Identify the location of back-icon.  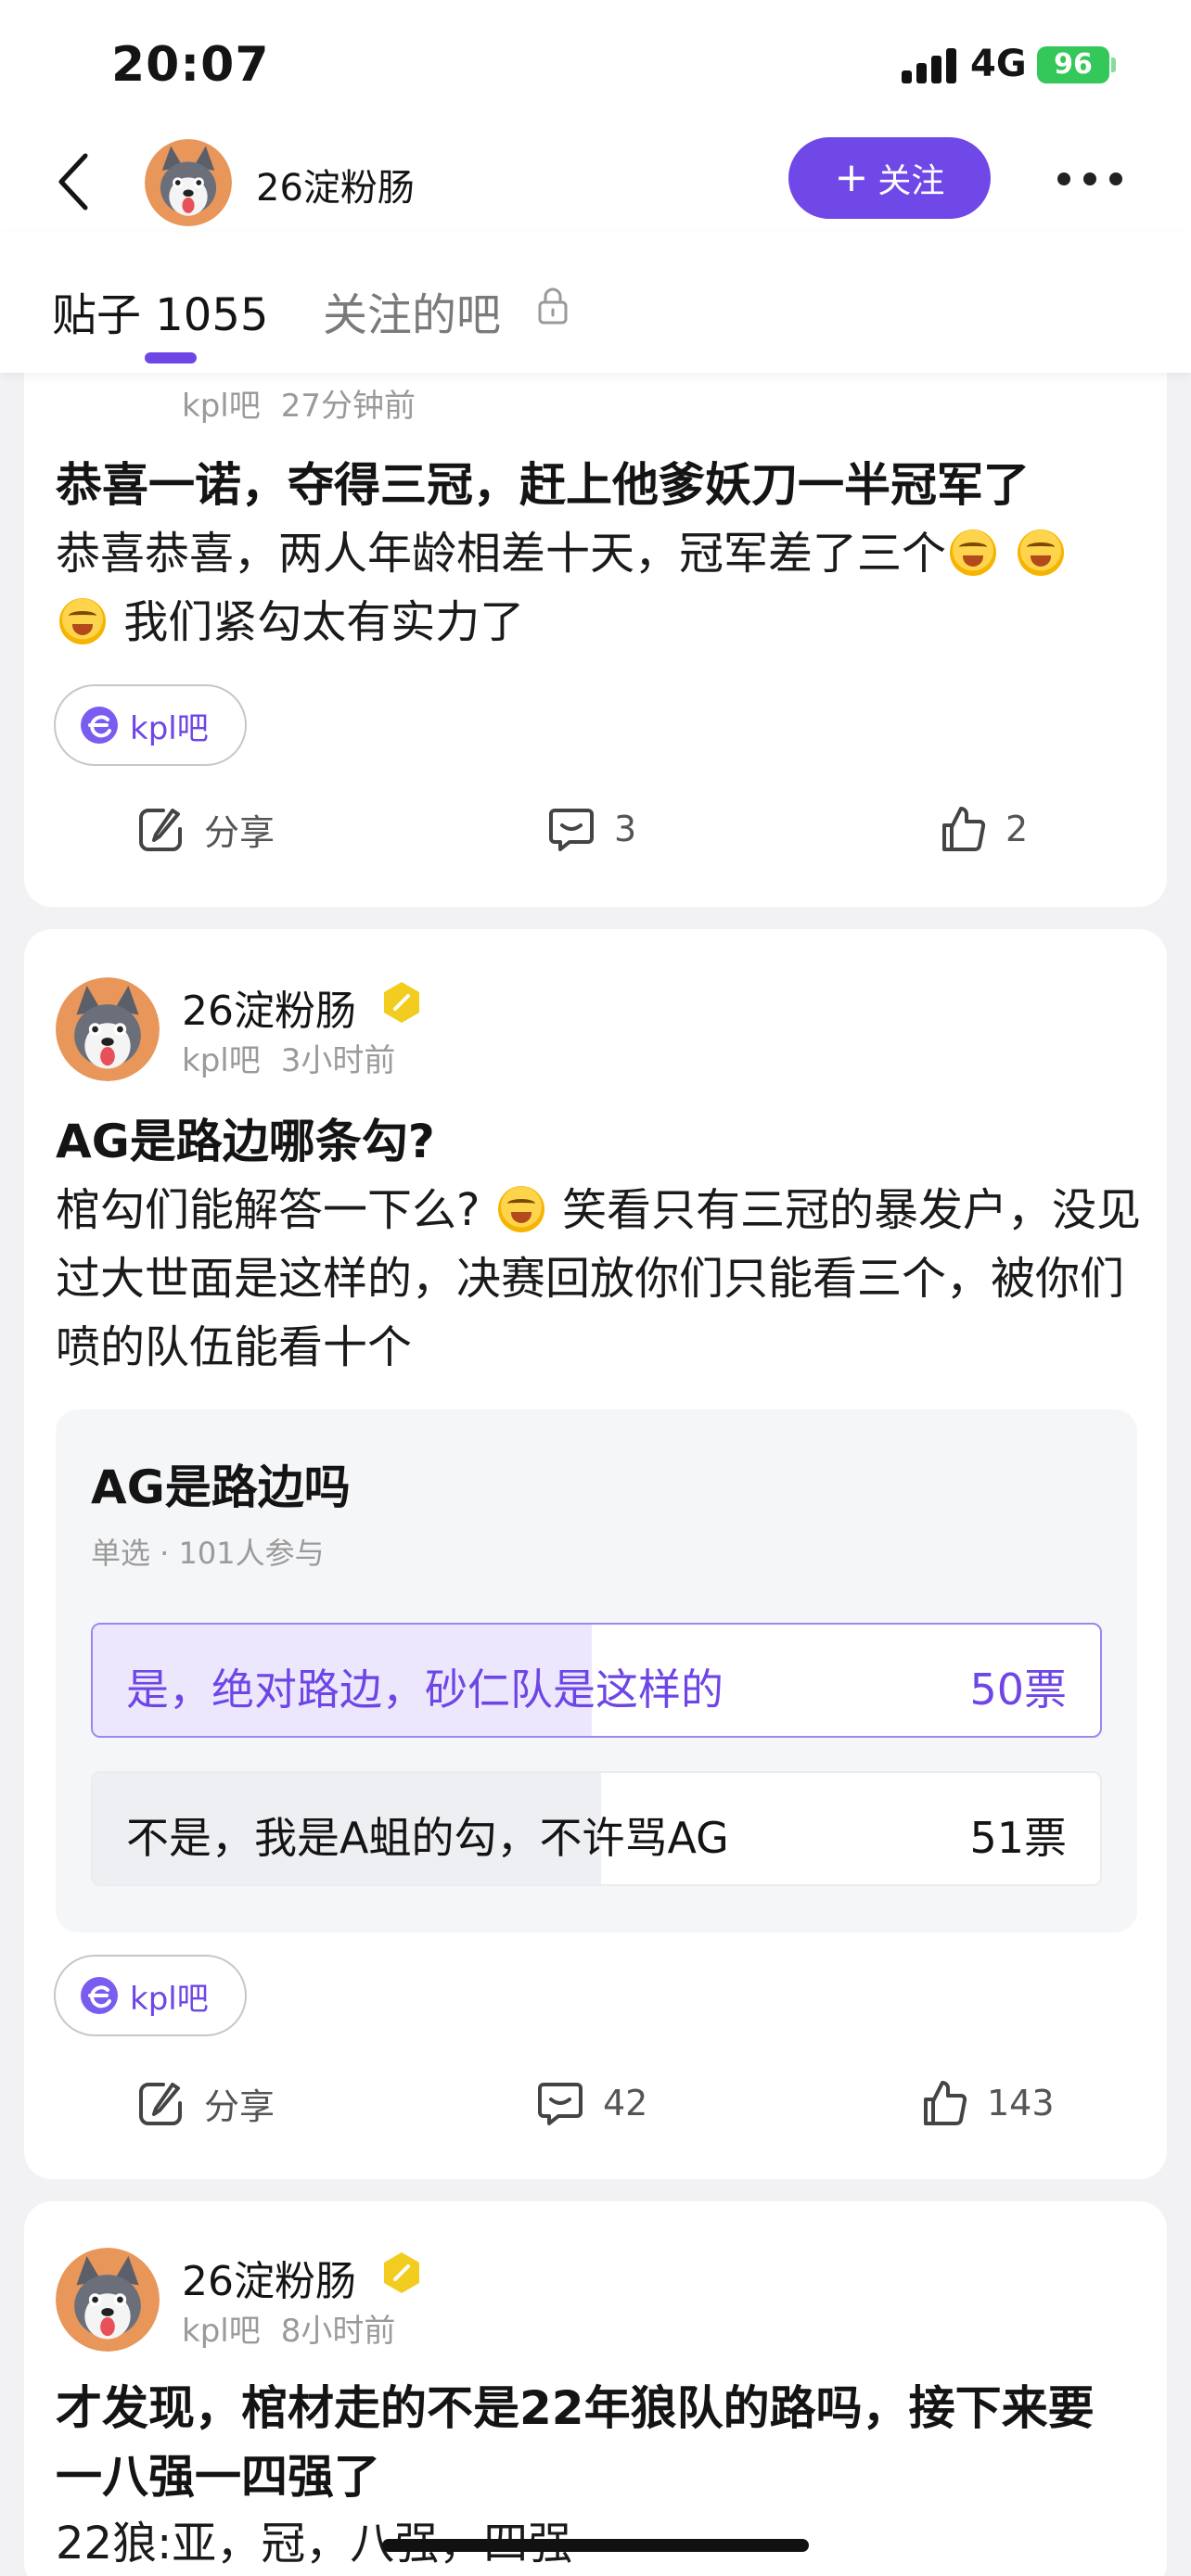
(74, 181).